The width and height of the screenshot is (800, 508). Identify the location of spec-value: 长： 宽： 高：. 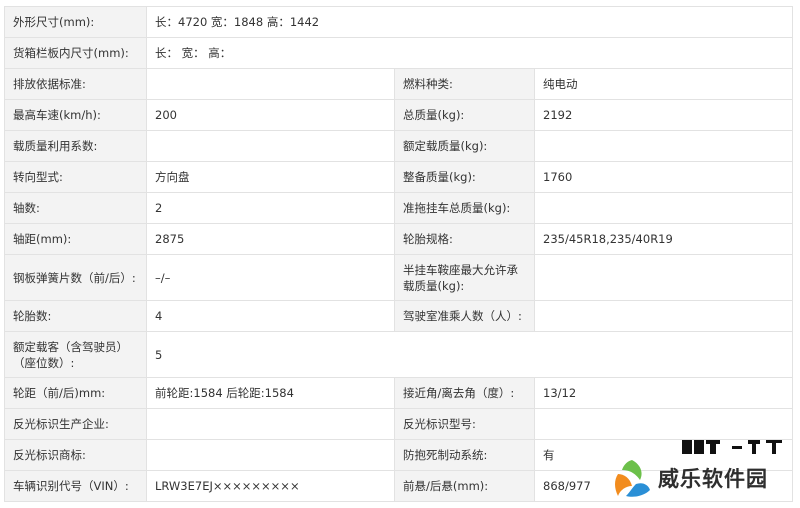
(469, 53).